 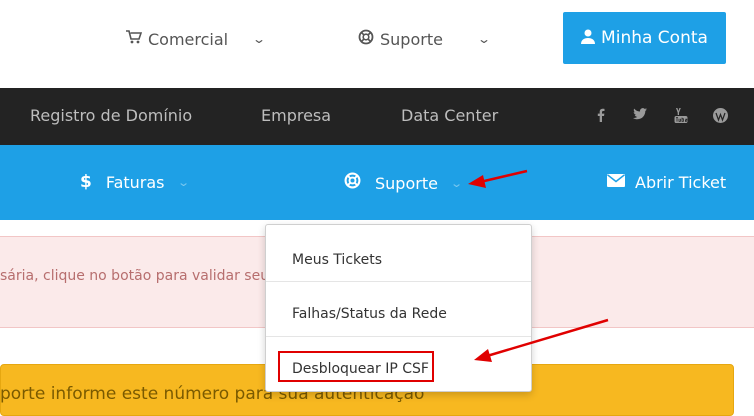 I want to click on annotation-arrows, so click(x=538, y=265).